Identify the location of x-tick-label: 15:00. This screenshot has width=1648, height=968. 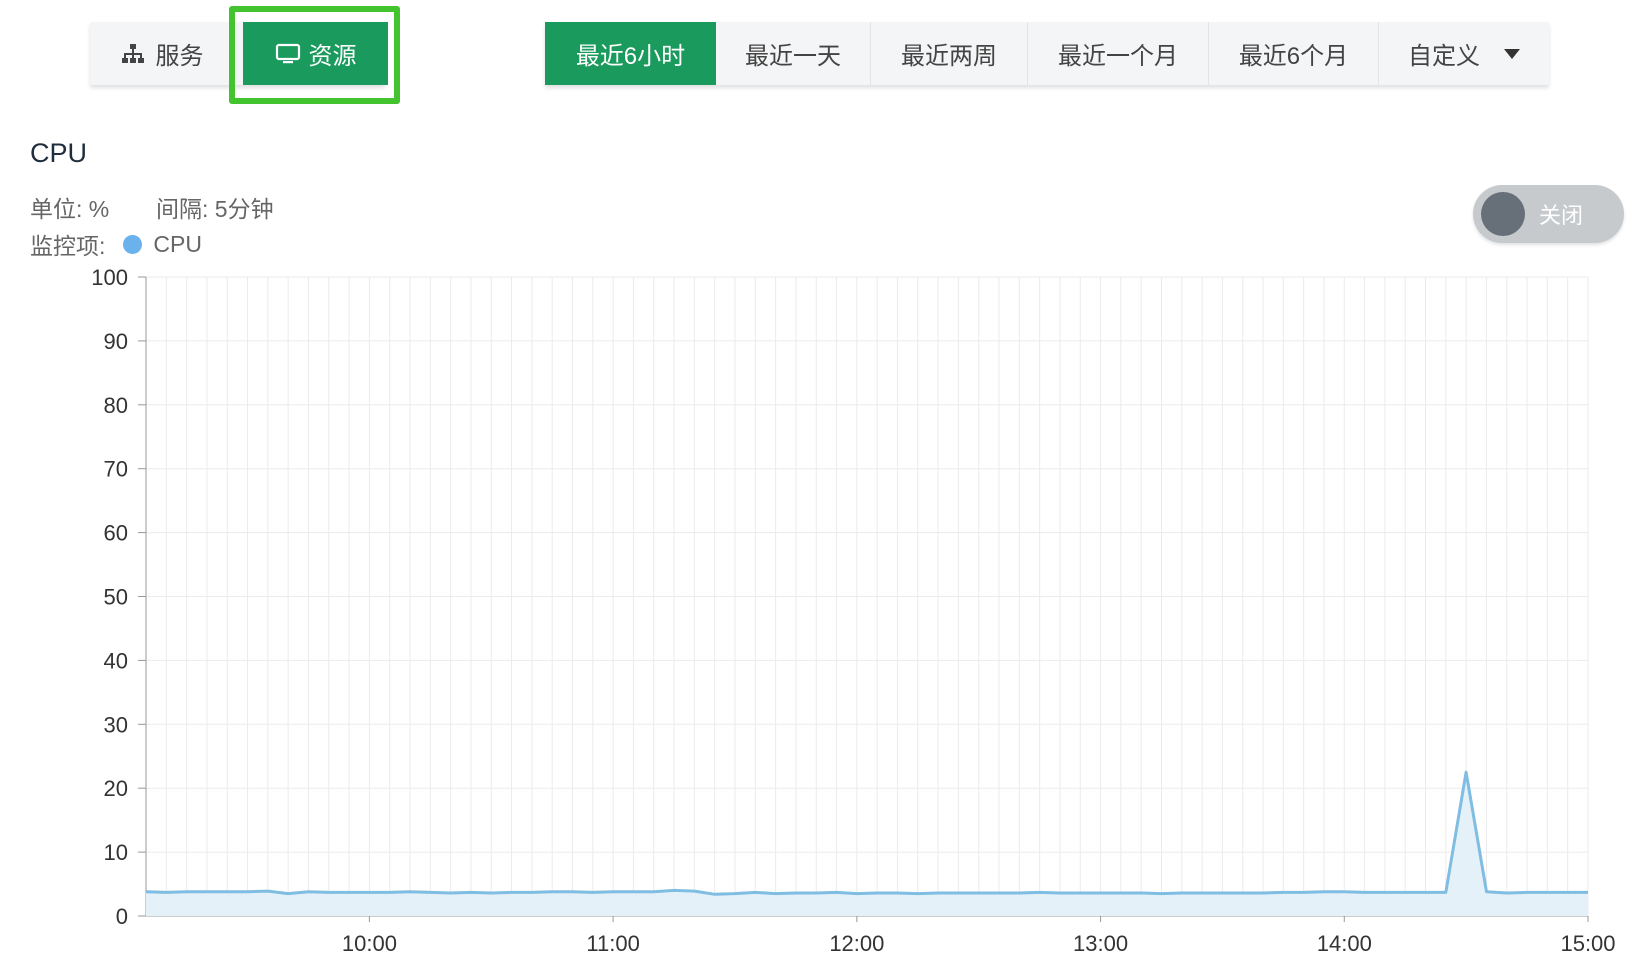
(1587, 943).